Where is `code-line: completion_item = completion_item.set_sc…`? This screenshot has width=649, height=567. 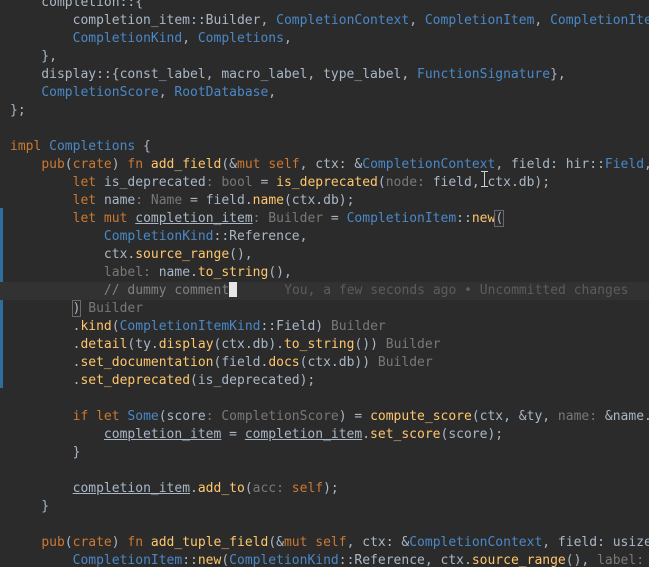
code-line: completion_item = completion_item.set_sc… is located at coordinates (256, 435).